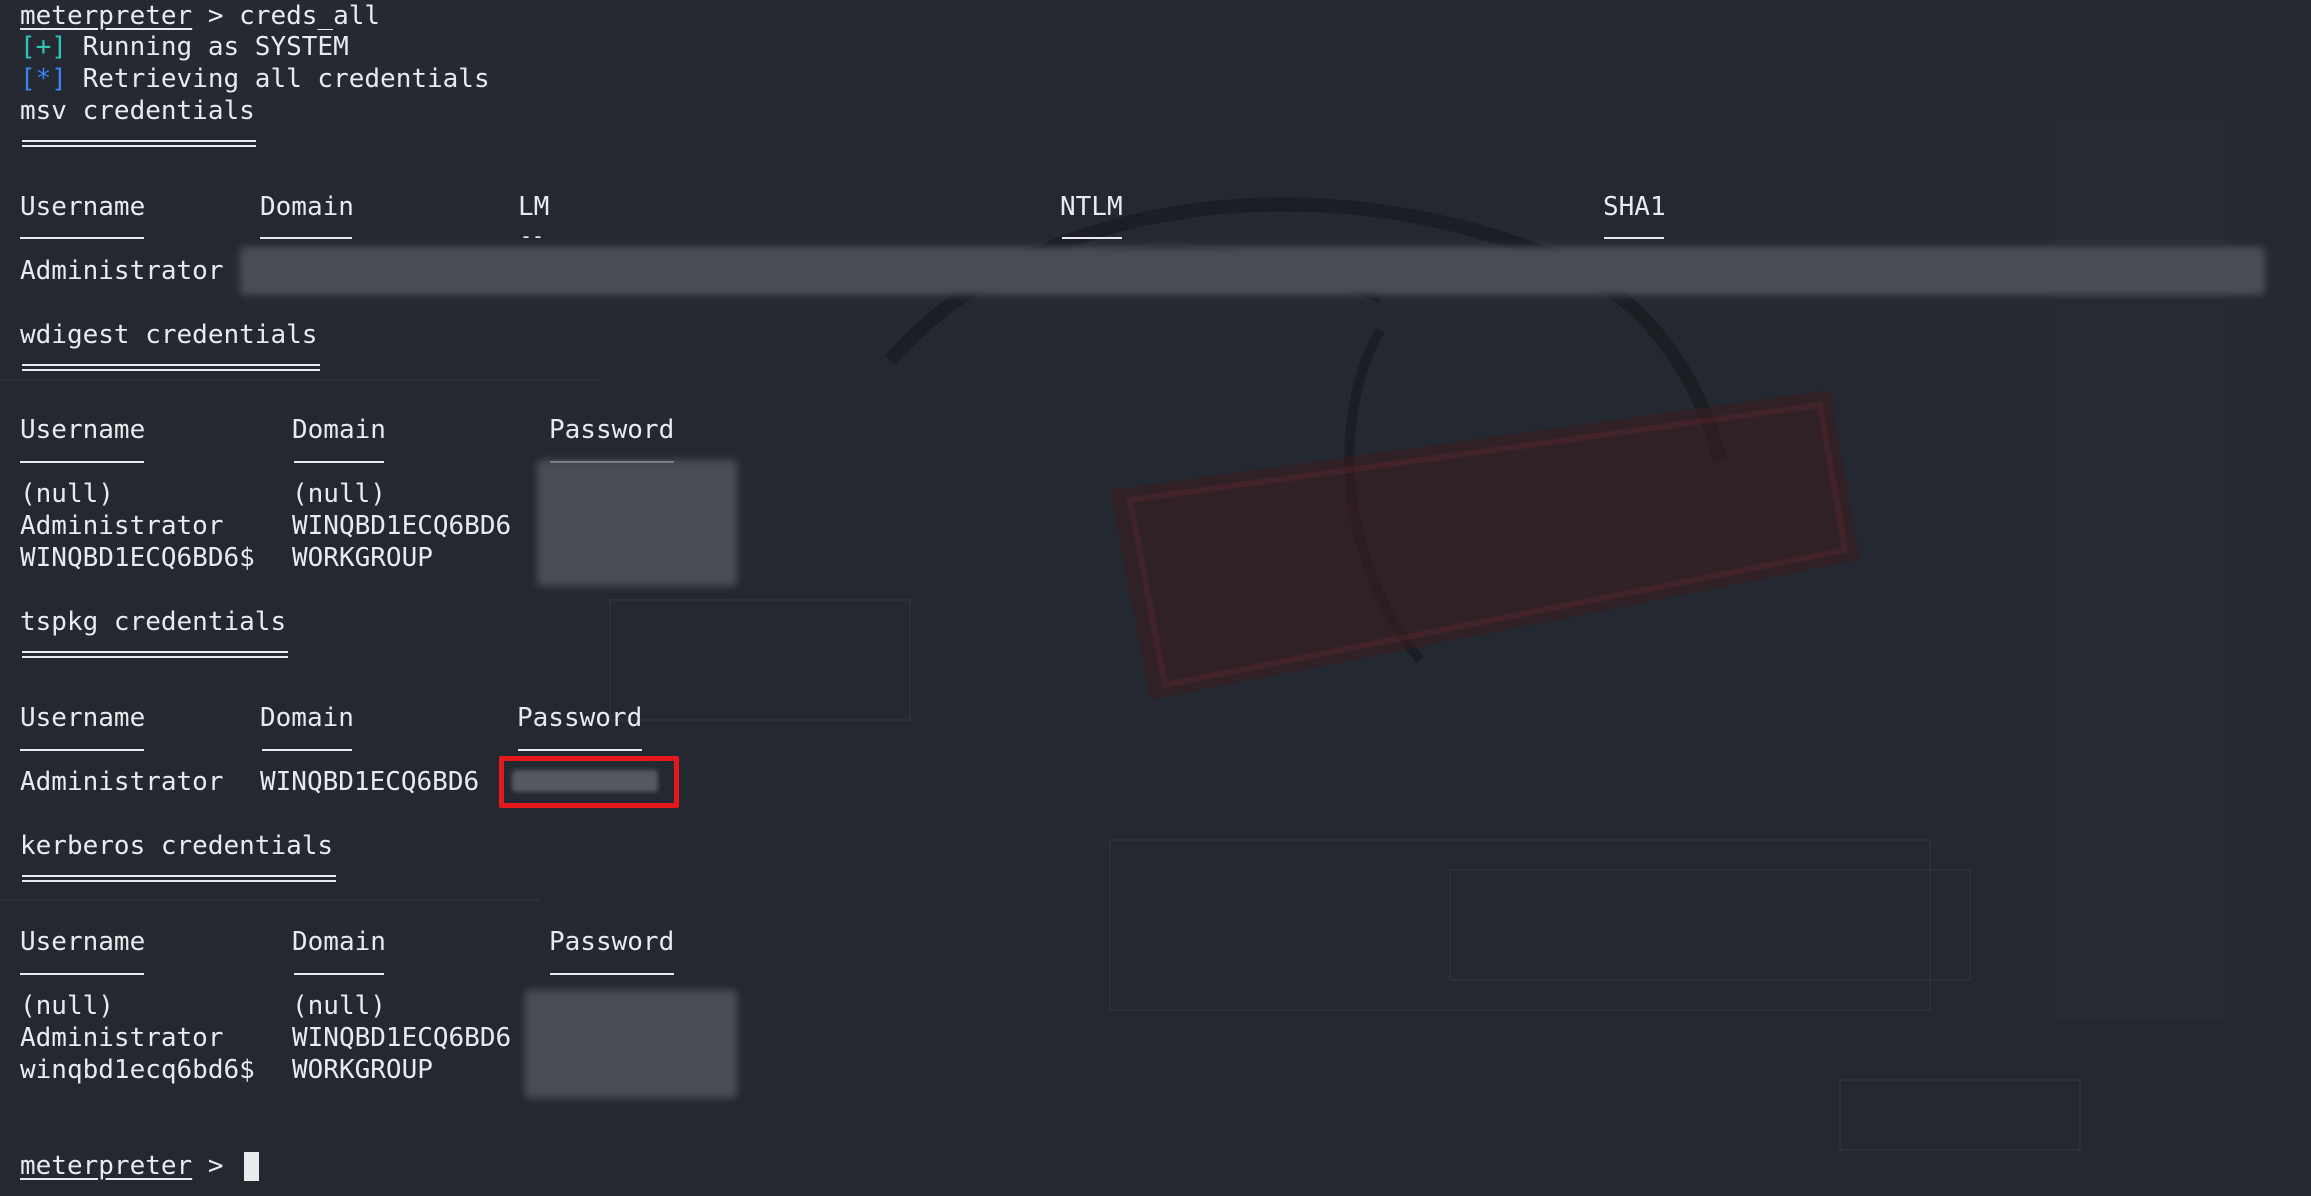  What do you see at coordinates (177, 846) in the screenshot?
I see `section-title-kerberos: kerberos credentials` at bounding box center [177, 846].